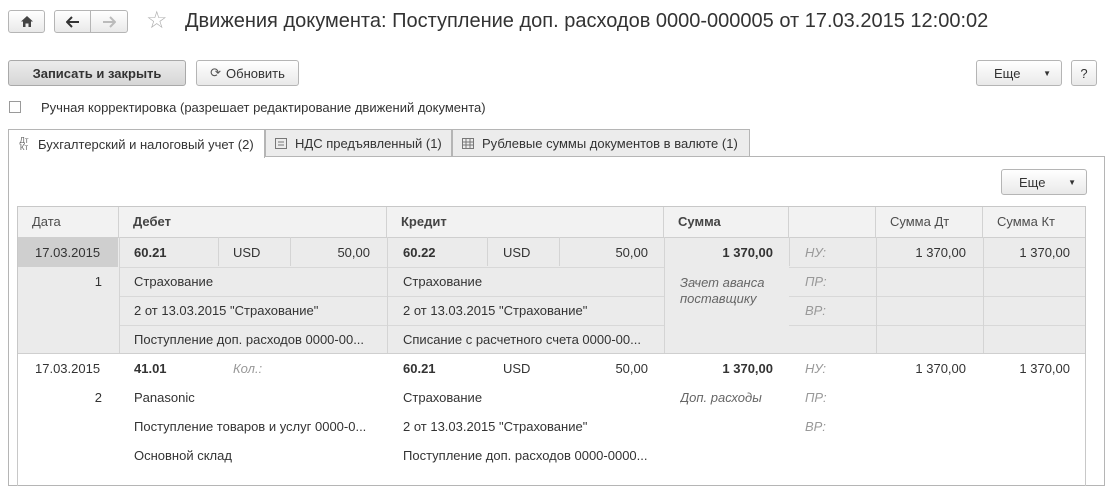 The image size is (1113, 486). Describe the element at coordinates (832, 222) in the screenshot. I see `col-tax-kind` at that location.